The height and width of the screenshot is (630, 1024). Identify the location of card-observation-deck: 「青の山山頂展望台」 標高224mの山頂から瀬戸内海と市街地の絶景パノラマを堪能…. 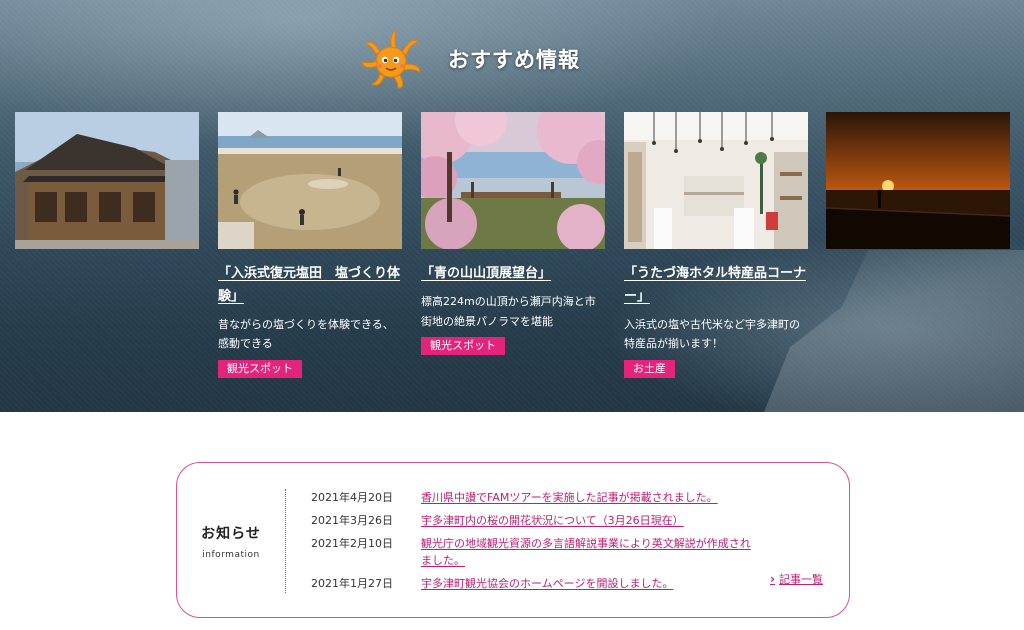
(513, 234).